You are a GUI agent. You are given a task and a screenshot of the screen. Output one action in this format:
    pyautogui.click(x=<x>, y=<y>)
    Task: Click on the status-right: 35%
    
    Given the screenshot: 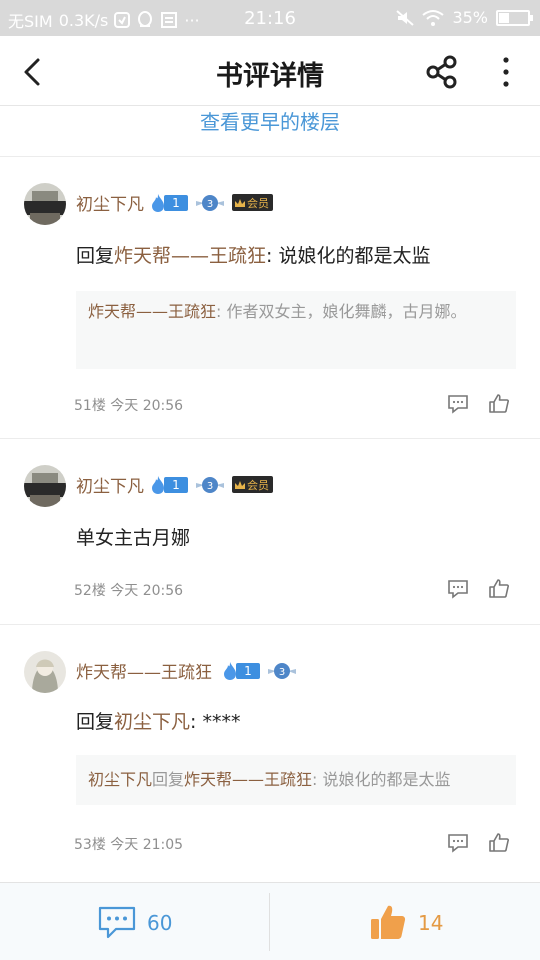 What is the action you would take?
    pyautogui.click(x=464, y=17)
    